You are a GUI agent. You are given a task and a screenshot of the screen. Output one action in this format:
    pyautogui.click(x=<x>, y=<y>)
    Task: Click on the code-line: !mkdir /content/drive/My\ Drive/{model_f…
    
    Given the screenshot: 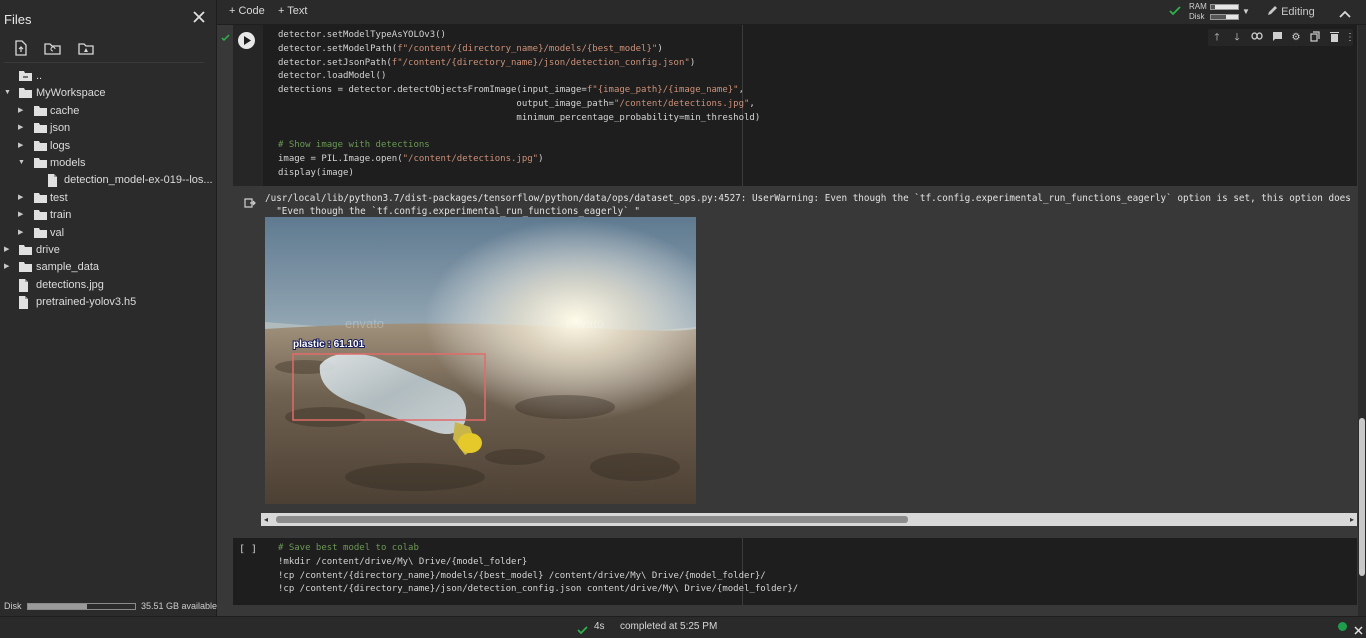 What is the action you would take?
    pyautogui.click(x=403, y=561)
    